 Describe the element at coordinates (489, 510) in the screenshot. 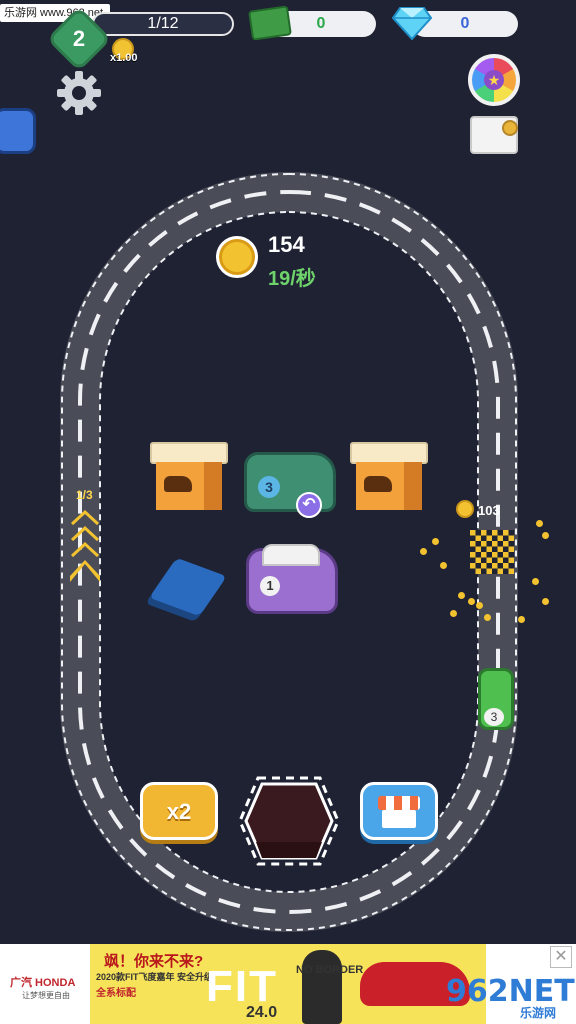

I see `coin-popup-count: 103` at that location.